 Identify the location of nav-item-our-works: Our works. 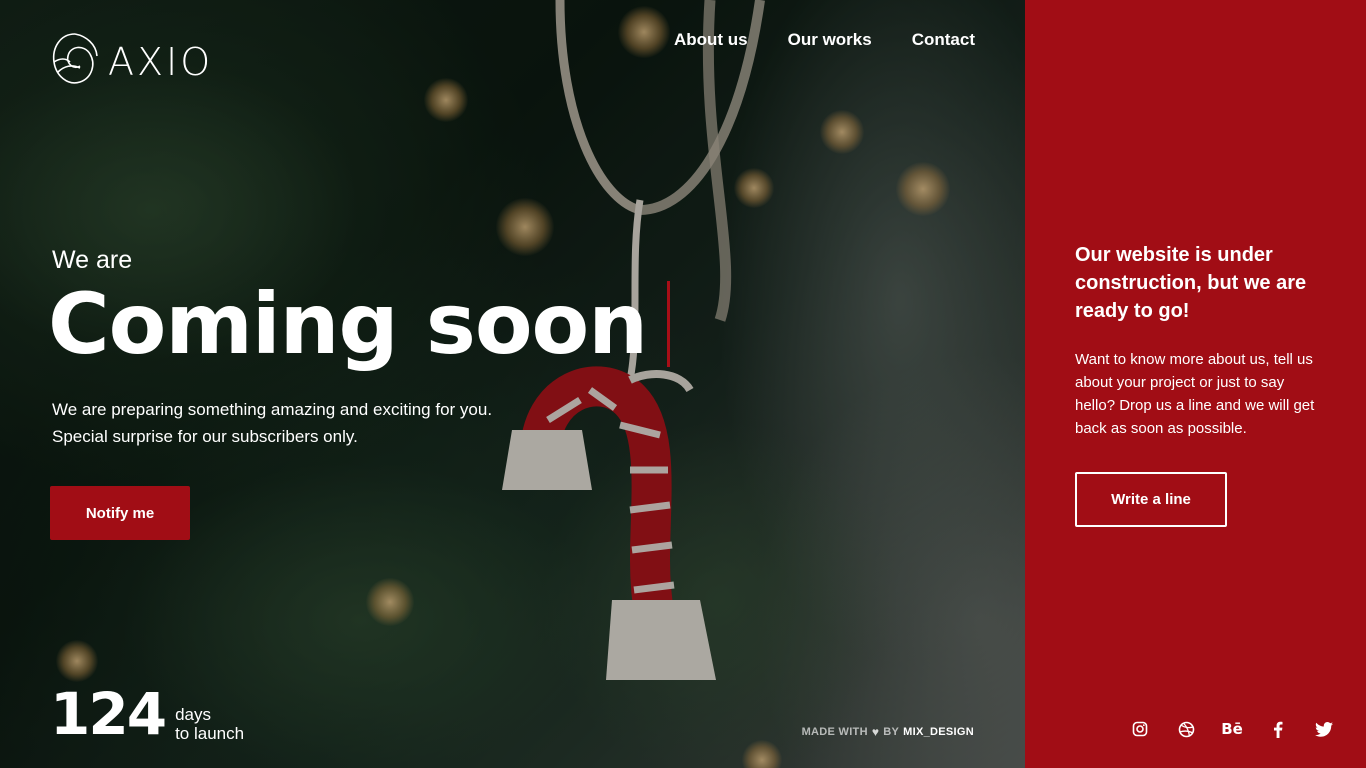
(830, 40).